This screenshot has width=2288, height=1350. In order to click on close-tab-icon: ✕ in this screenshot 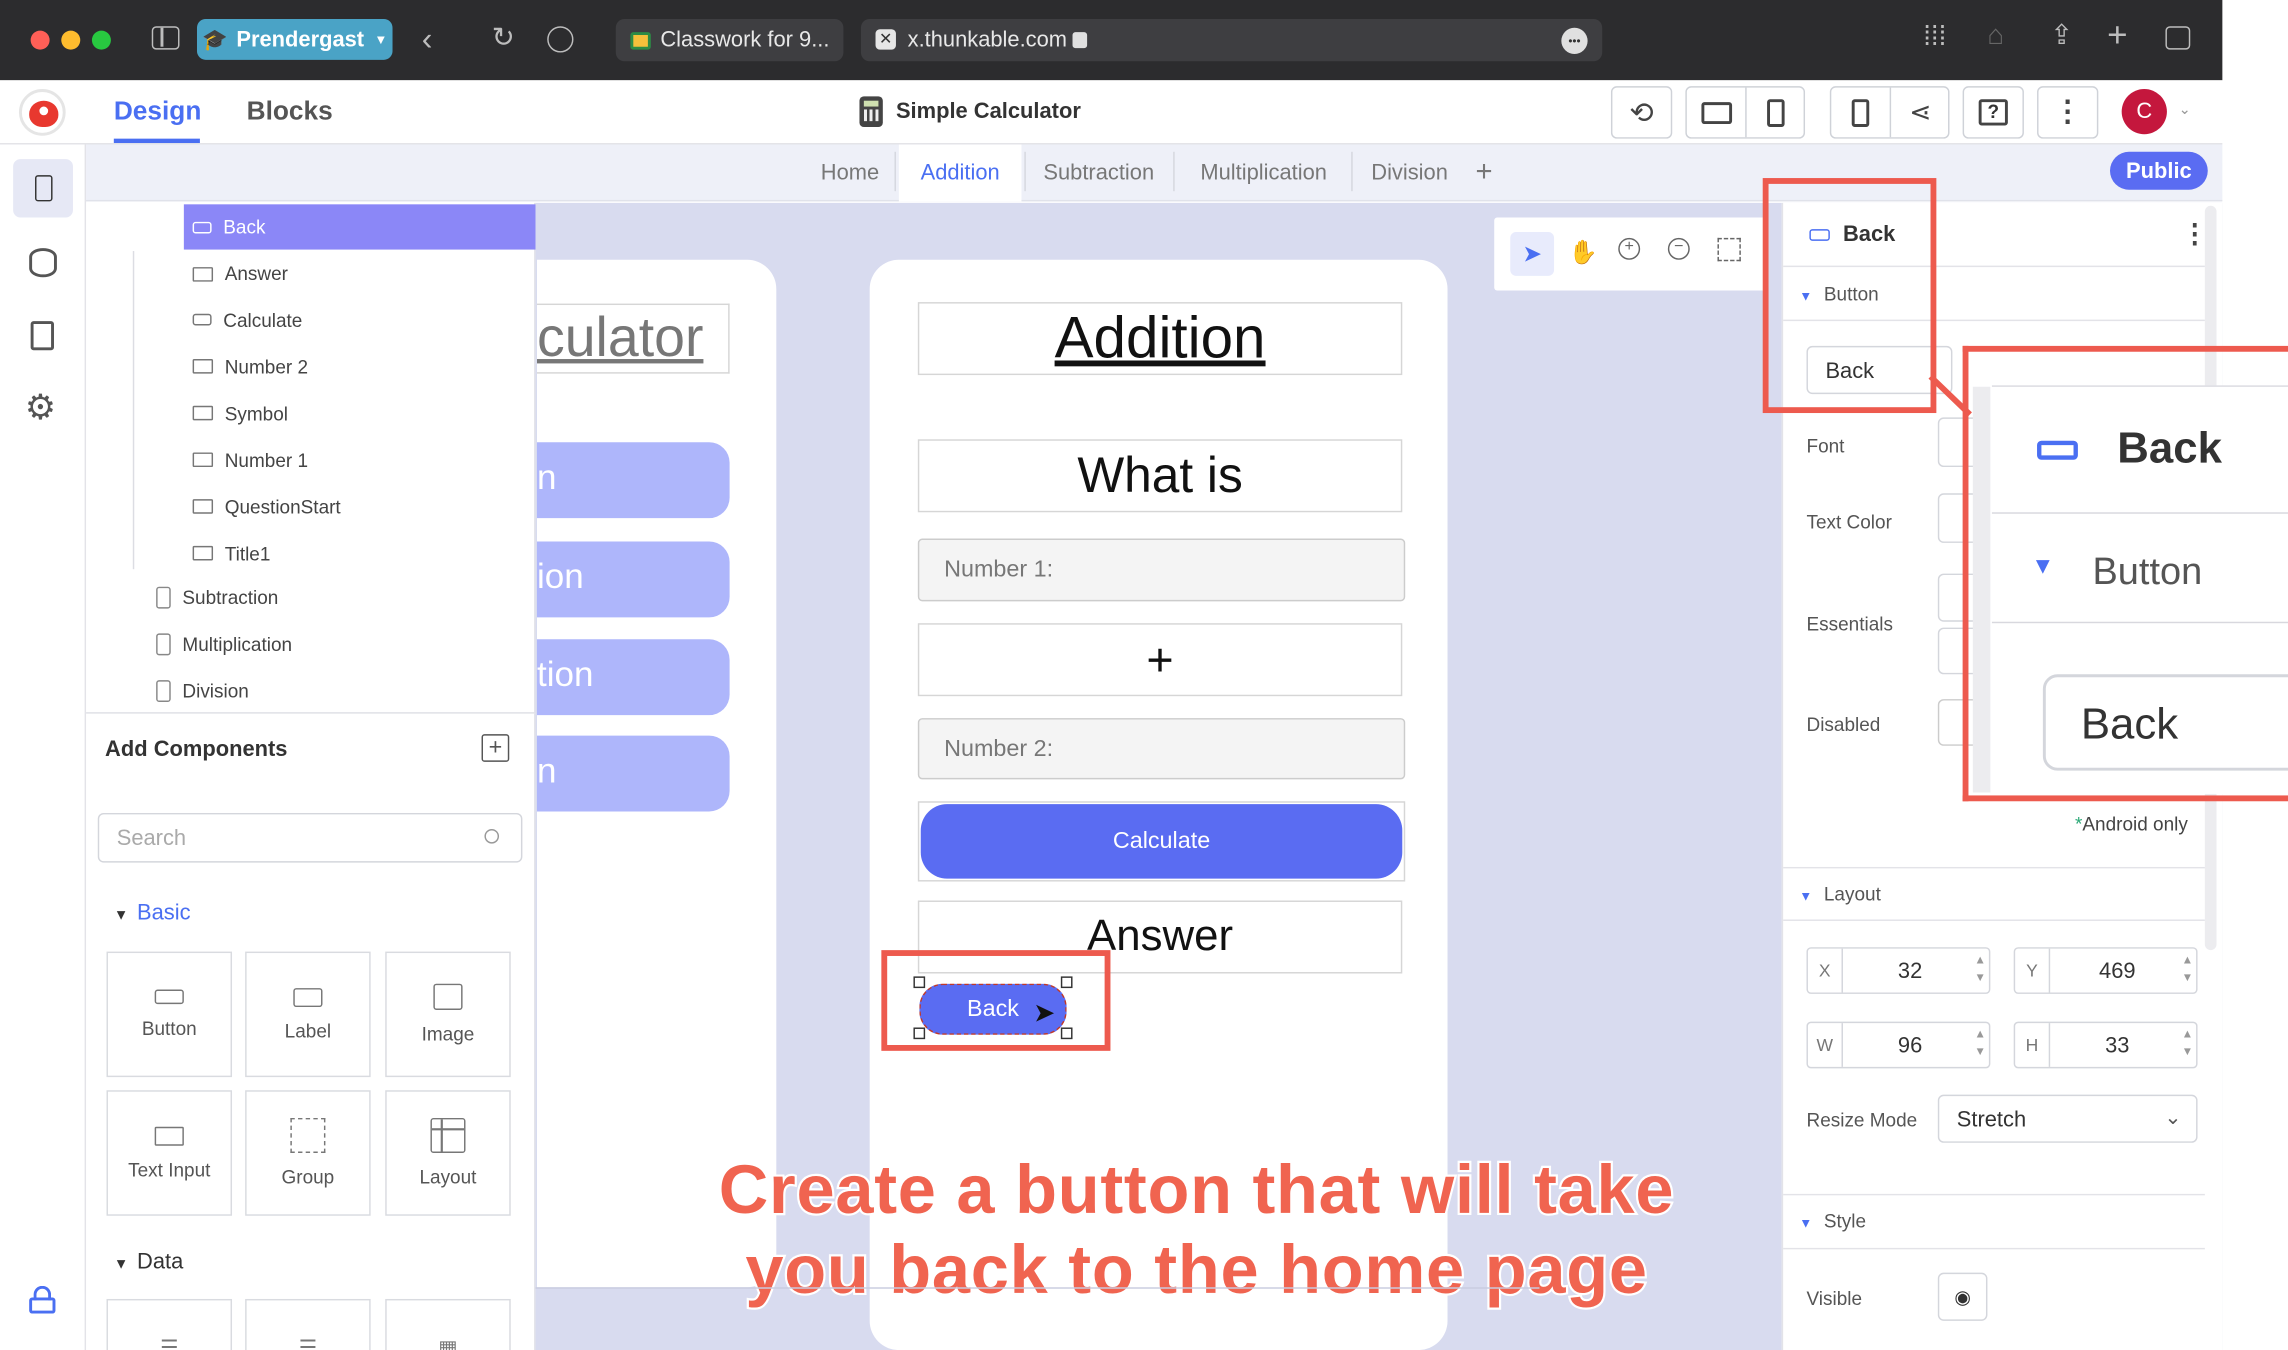, I will do `click(885, 39)`.